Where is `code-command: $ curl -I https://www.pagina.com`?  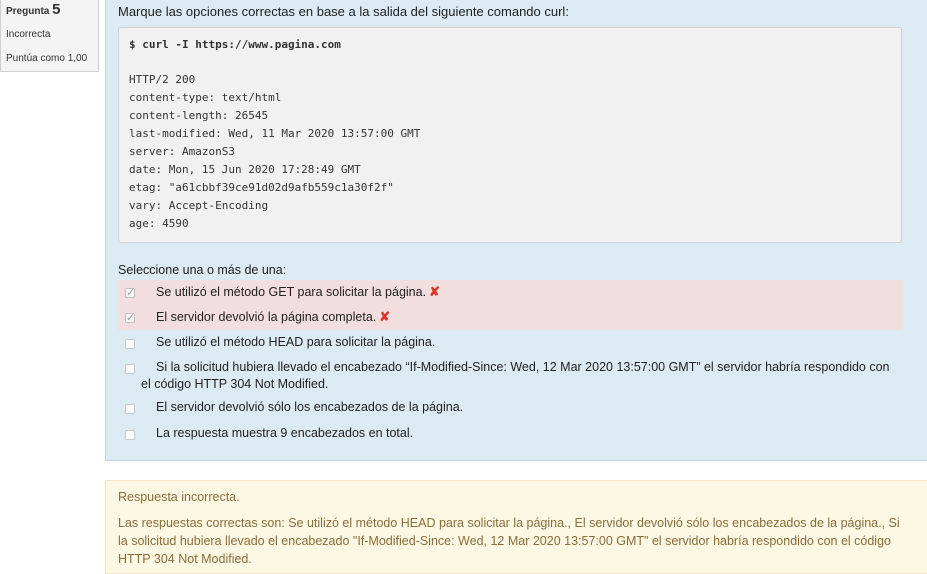
code-command: $ curl -I https://www.pagina.com is located at coordinates (235, 44).